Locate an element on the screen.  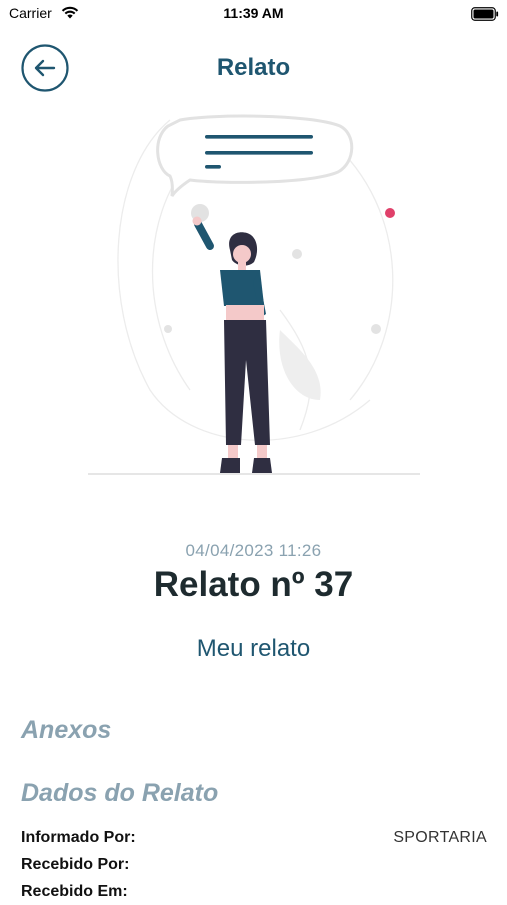
status-time: 11:39 AM is located at coordinates (253, 13).